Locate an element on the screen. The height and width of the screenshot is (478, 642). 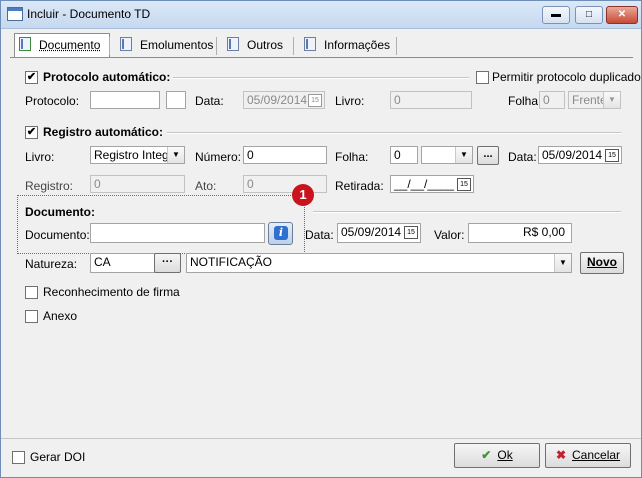
permitir-duplicado-label: Permitir protocolo duplicado is located at coordinates (566, 77).